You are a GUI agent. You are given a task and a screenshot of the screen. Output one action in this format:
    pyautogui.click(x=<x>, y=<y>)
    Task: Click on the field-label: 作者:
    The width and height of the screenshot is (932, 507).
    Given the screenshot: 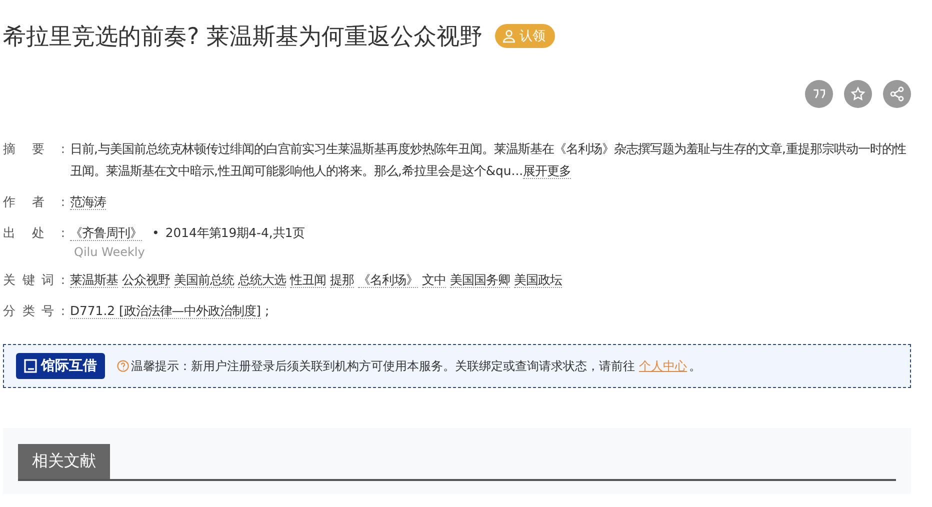 What is the action you would take?
    pyautogui.click(x=34, y=202)
    